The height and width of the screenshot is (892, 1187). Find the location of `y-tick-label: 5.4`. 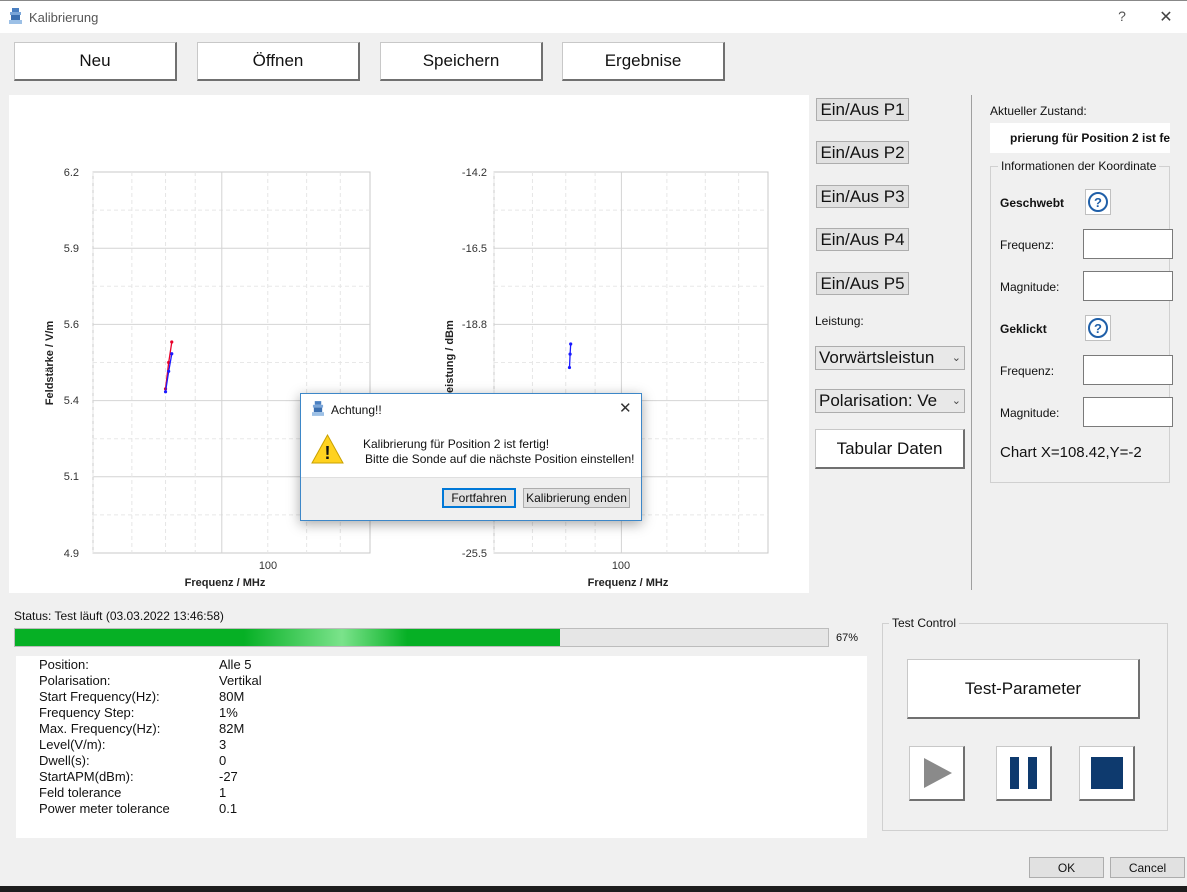

y-tick-label: 5.4 is located at coordinates (71, 401).